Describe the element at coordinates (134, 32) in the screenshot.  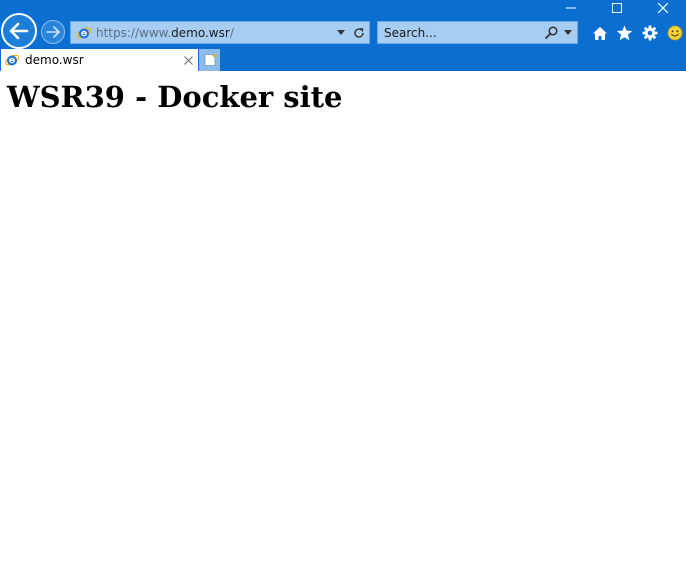
I see `url-prefix: https://www.` at that location.